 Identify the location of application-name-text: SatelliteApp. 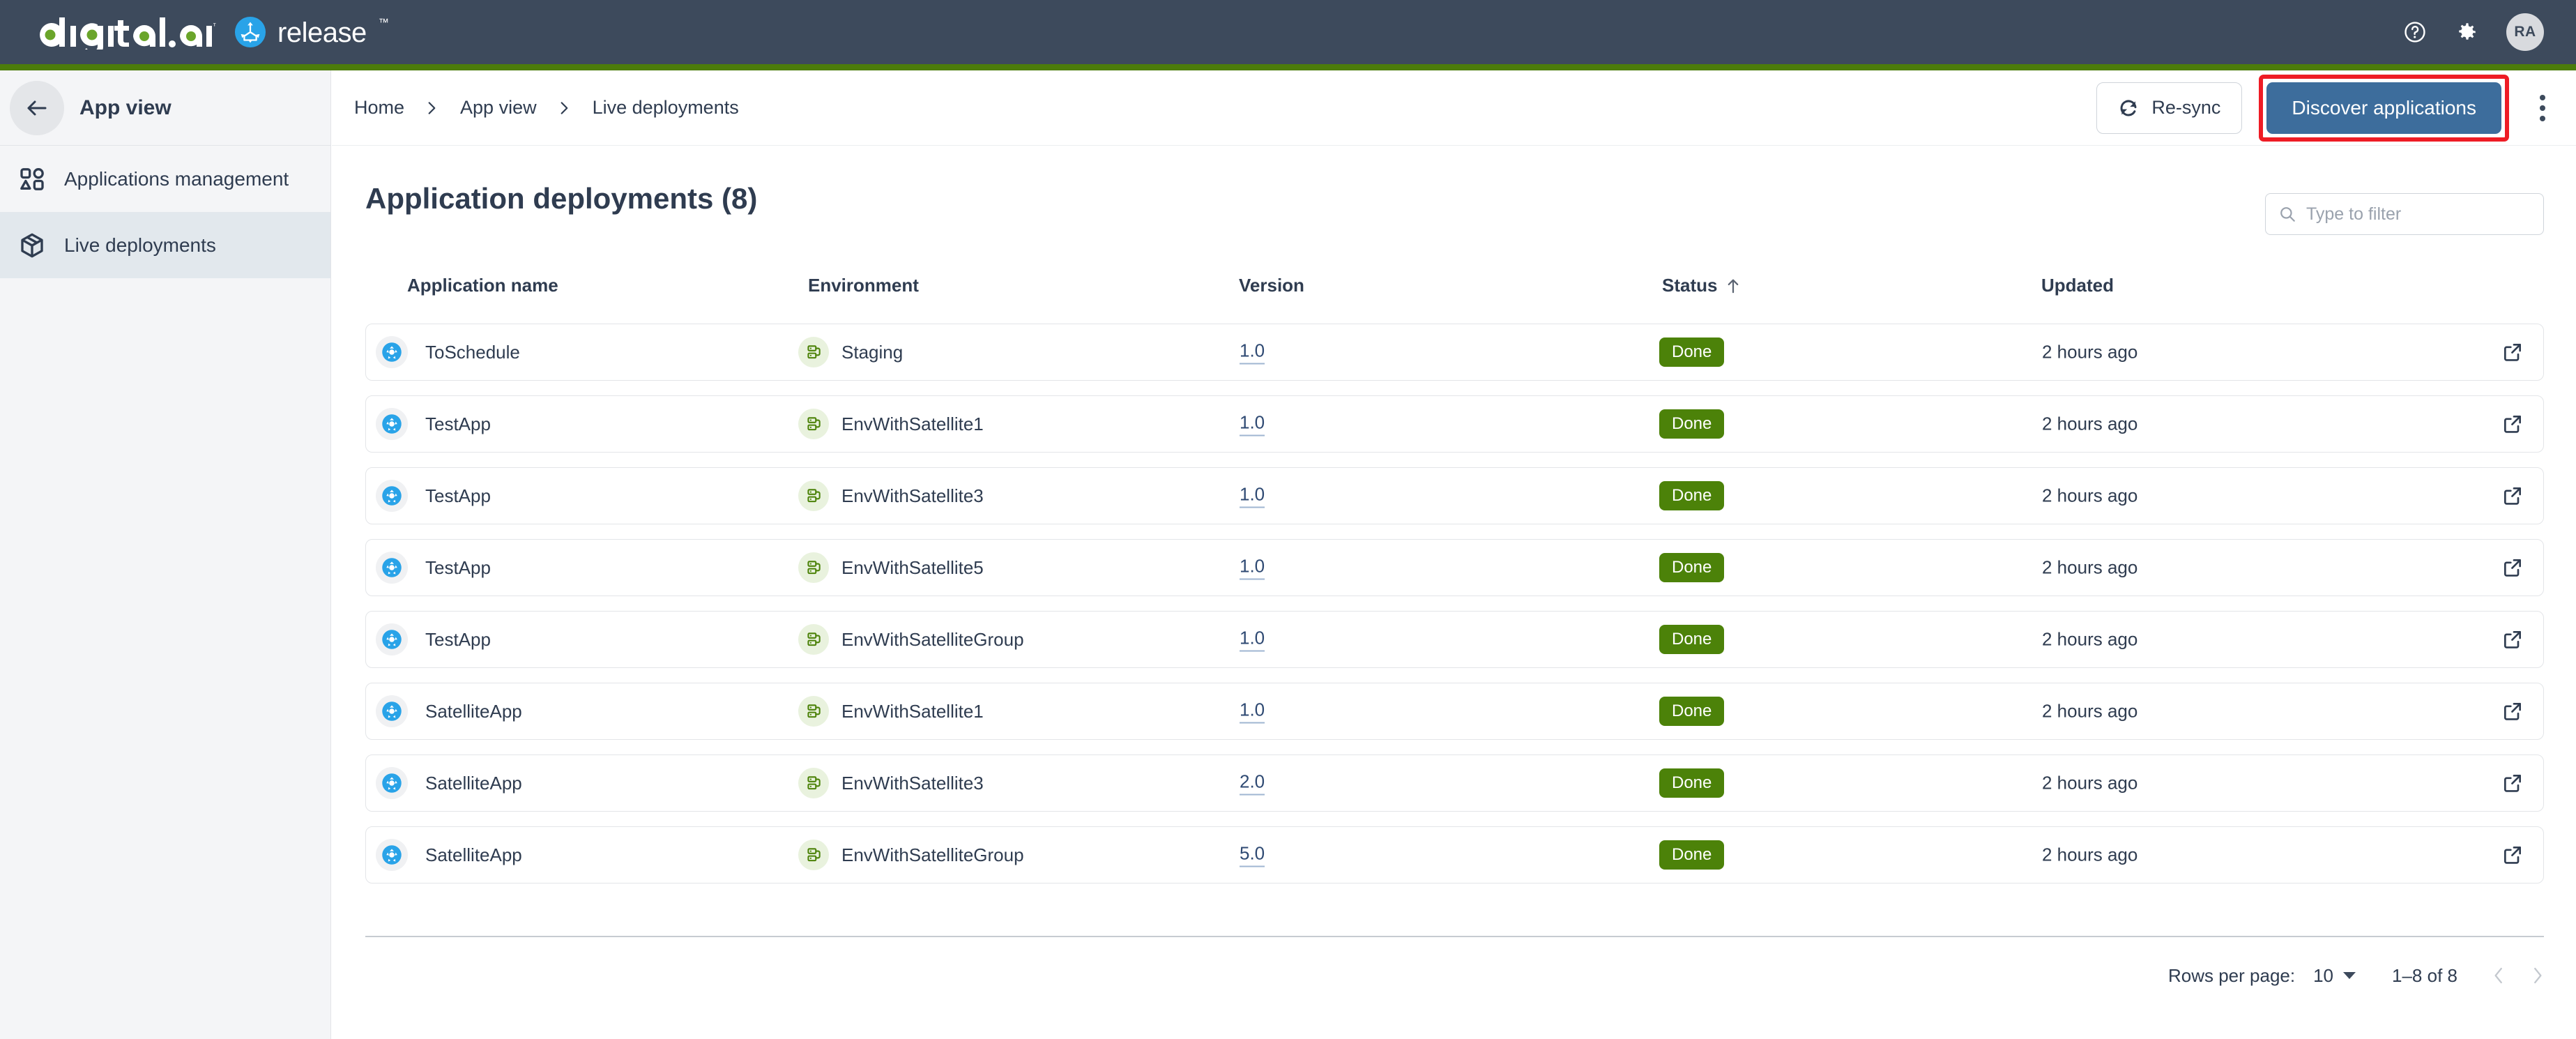
(473, 711).